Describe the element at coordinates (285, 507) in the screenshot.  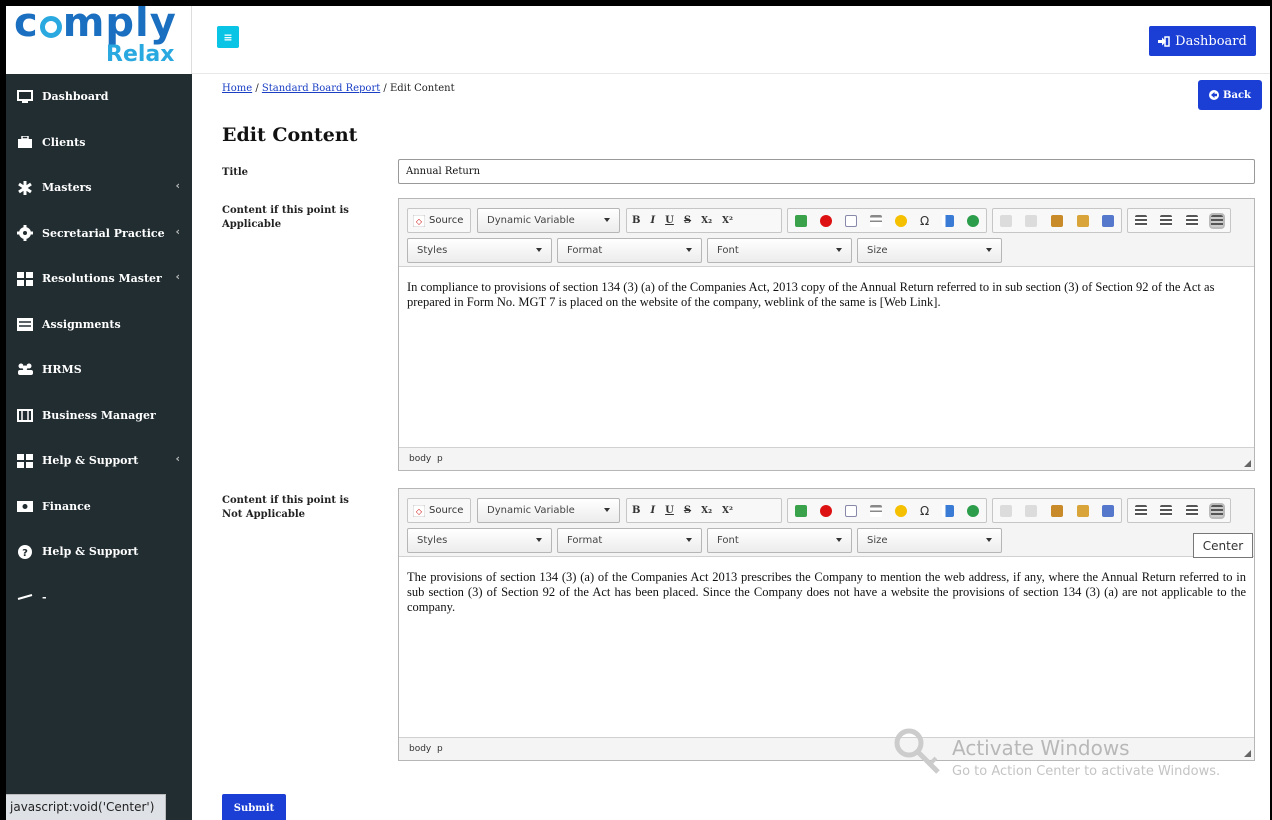
I see `not-applicable-content-label: Content if this point is Not Applicable` at that location.